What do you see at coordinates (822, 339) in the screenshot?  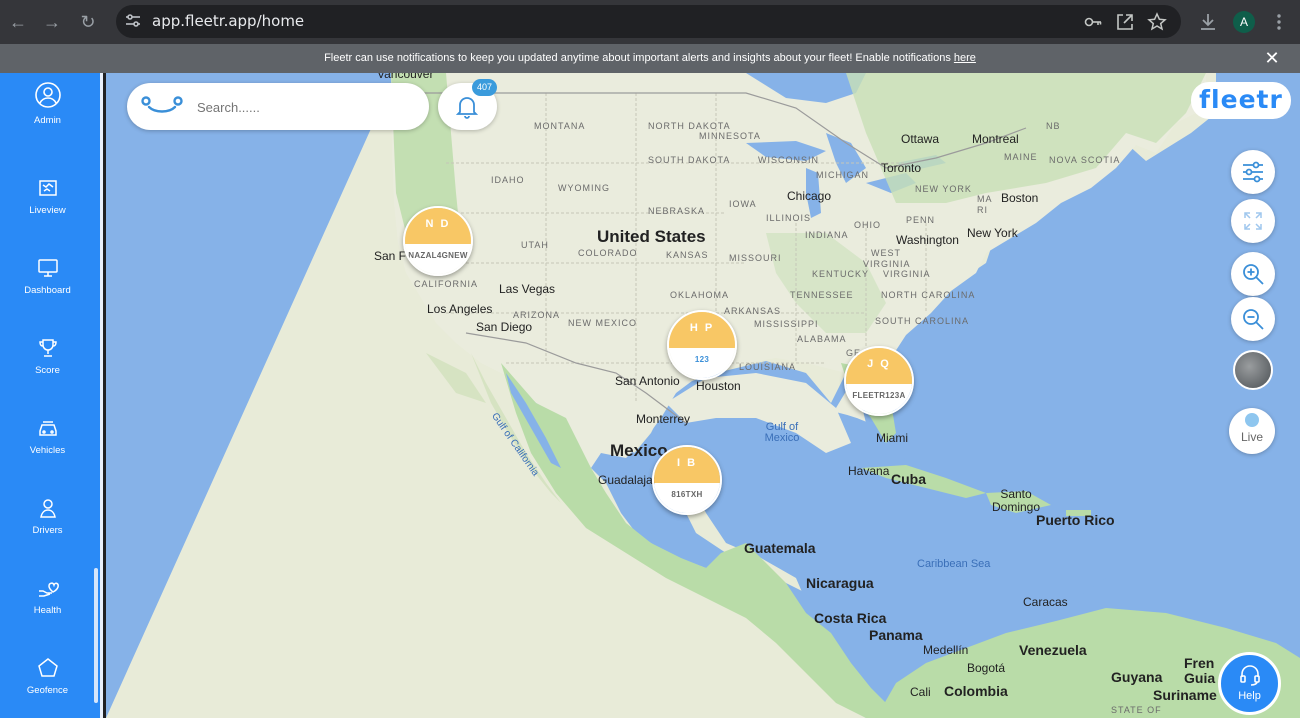 I see `map-label: ALABAMA` at bounding box center [822, 339].